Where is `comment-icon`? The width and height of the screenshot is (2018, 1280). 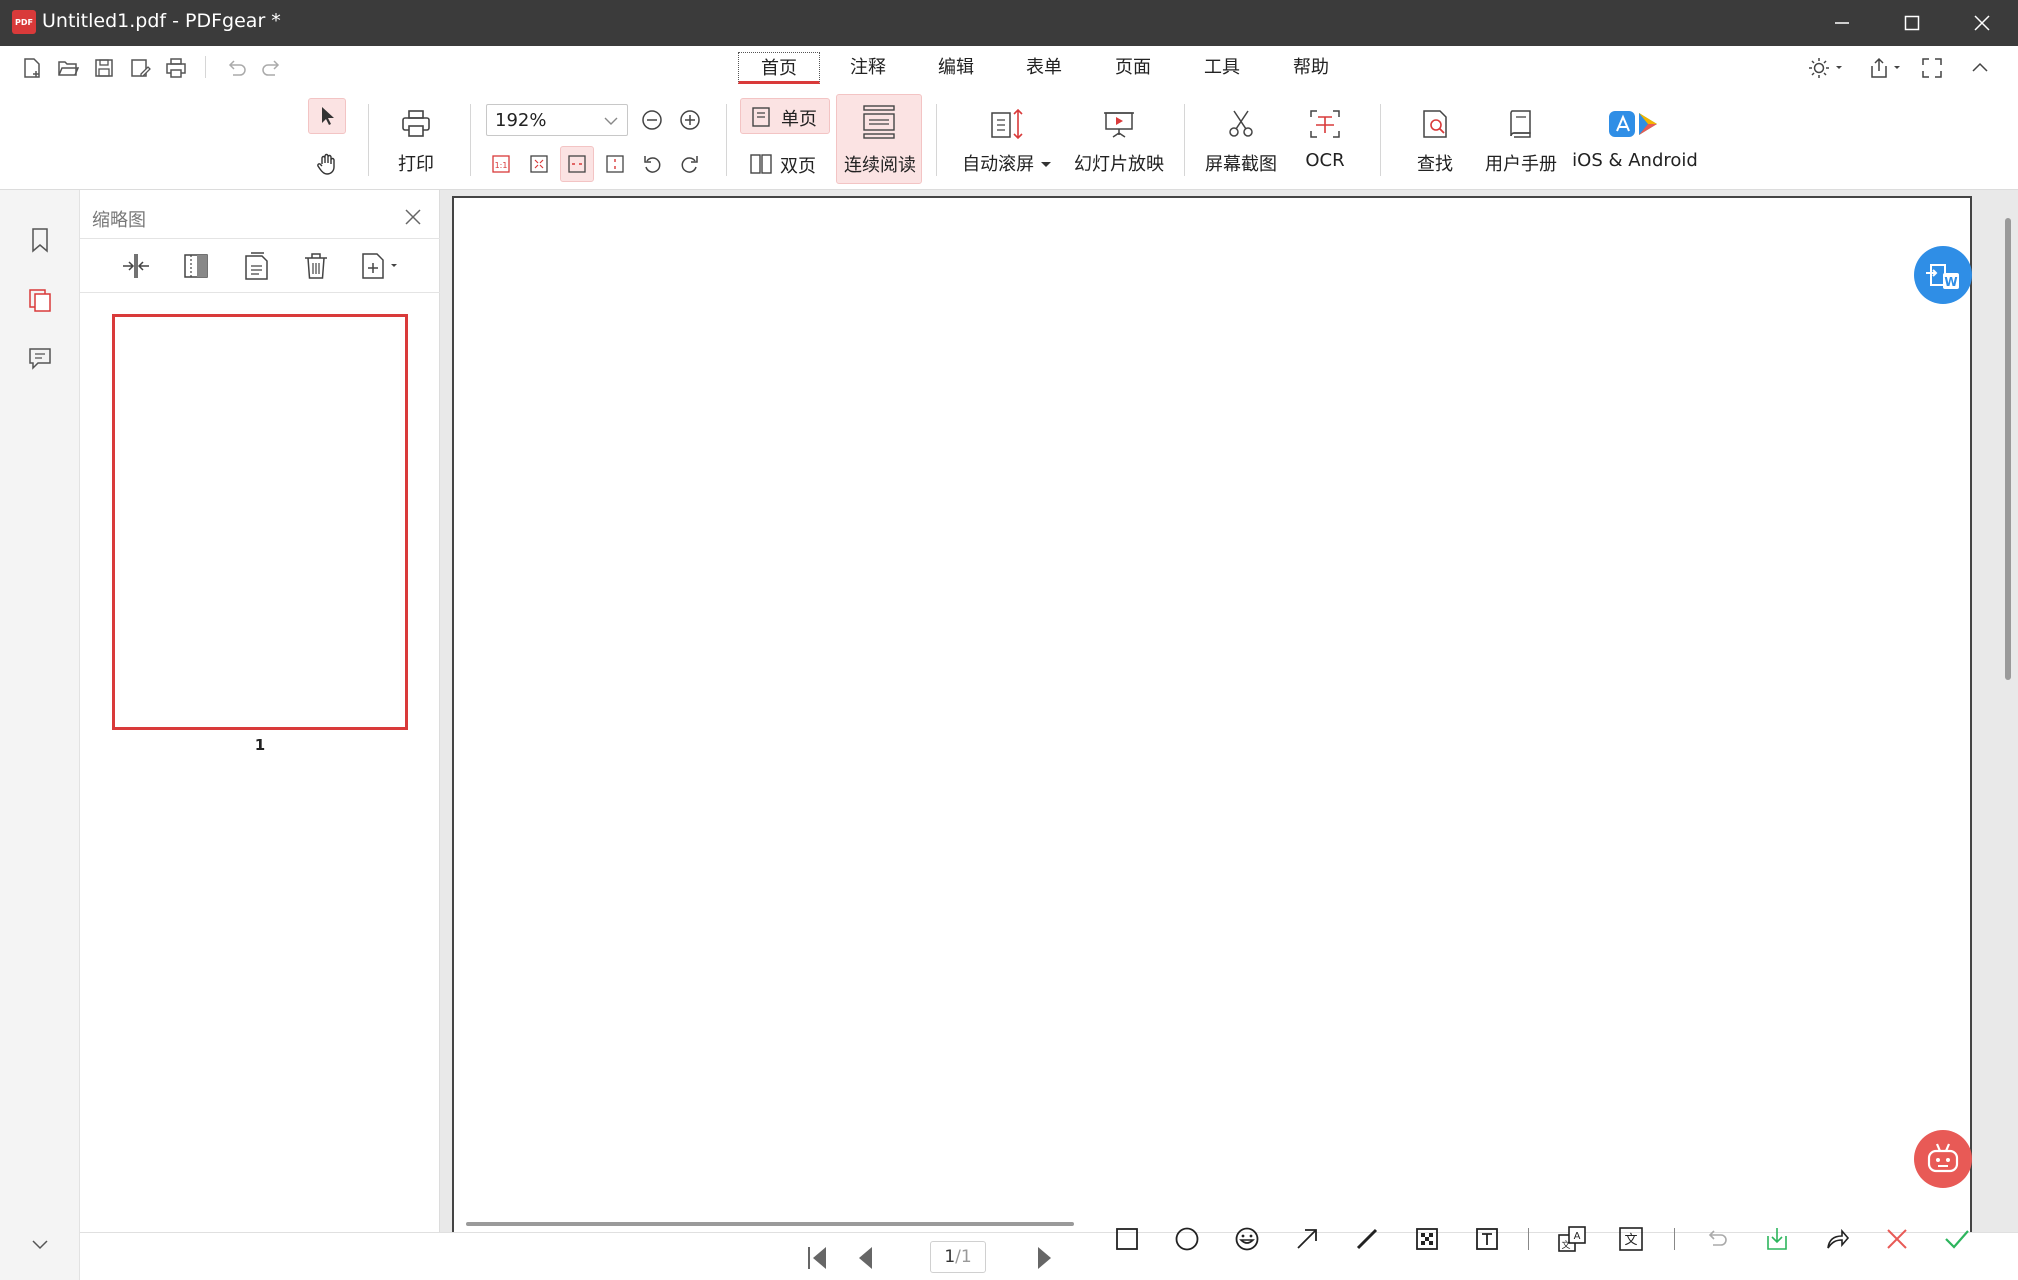 comment-icon is located at coordinates (40, 359).